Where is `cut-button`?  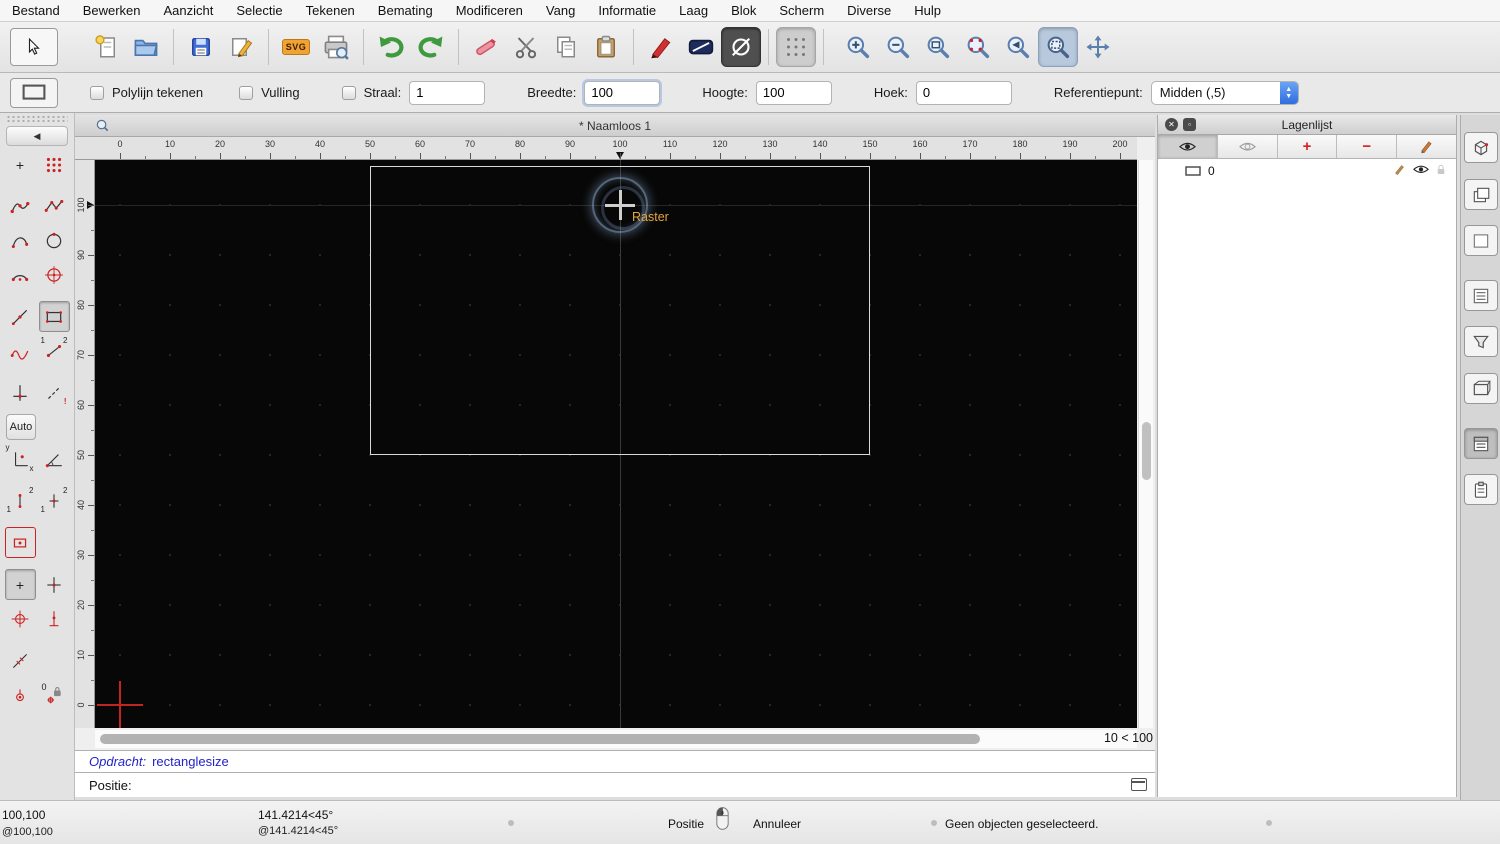 cut-button is located at coordinates (526, 47).